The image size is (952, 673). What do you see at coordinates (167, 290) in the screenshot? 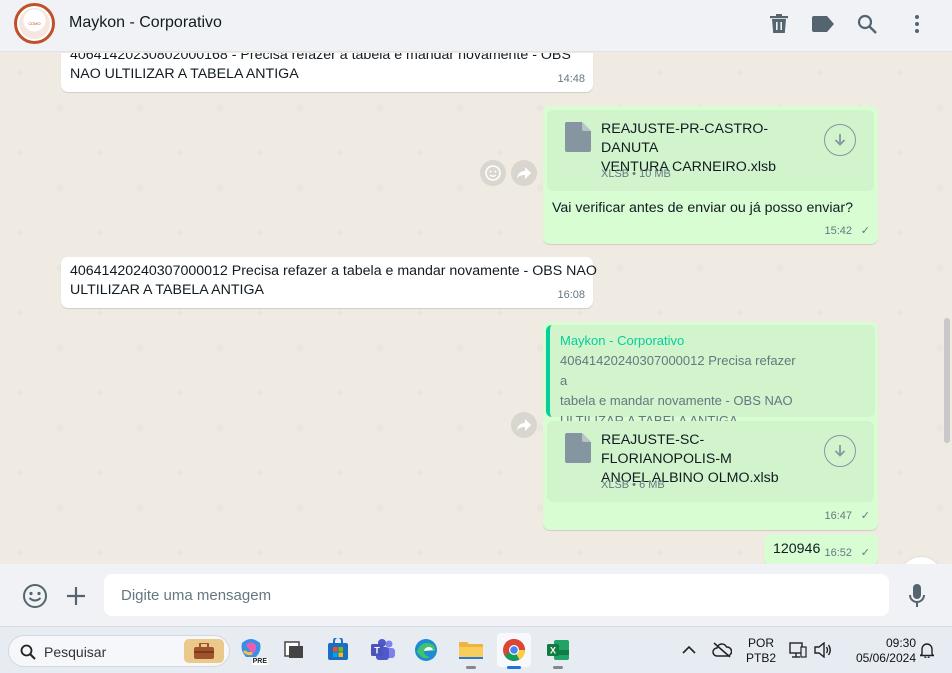
I see `message-text-line2: ULTILIZAR A TABELA ANTIGA` at bounding box center [167, 290].